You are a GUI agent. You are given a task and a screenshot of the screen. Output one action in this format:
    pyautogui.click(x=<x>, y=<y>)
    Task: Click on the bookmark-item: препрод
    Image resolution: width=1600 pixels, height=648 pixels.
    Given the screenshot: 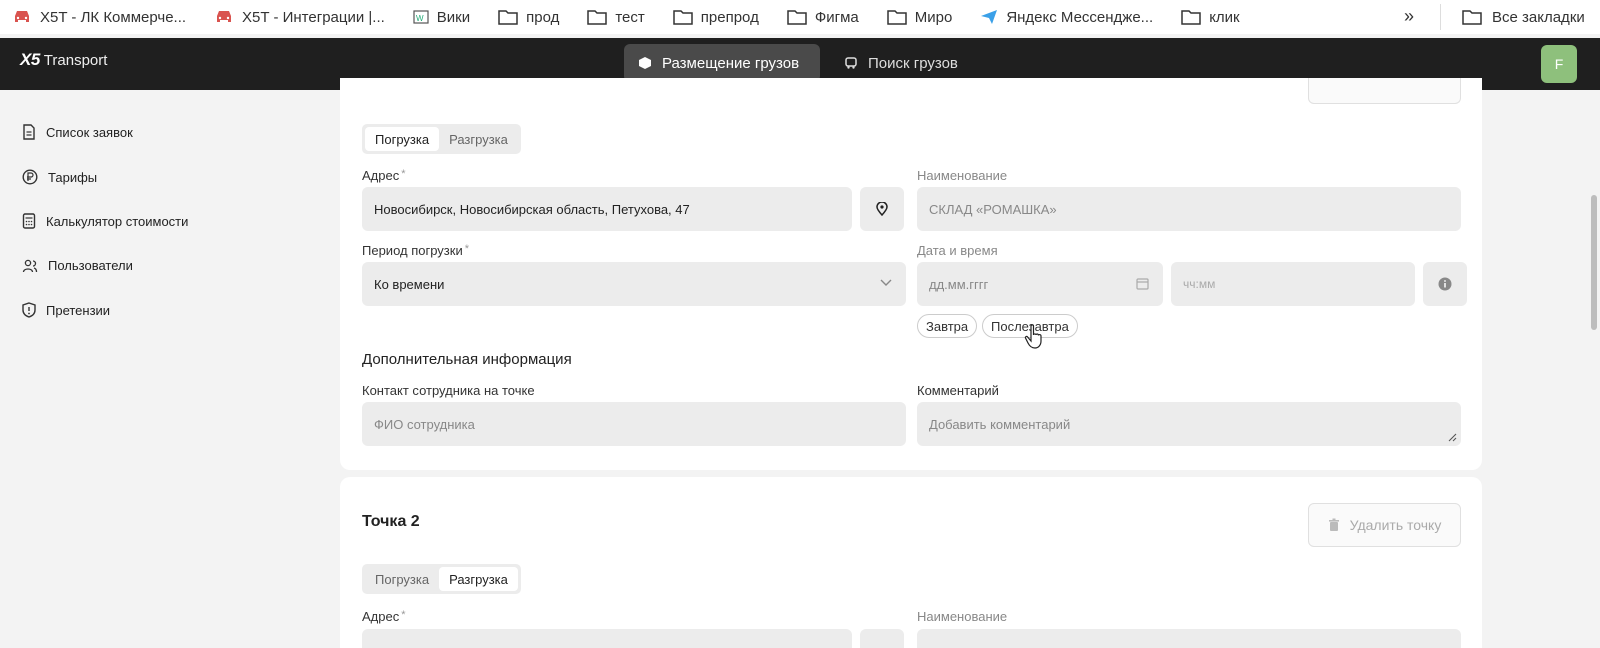 What is the action you would take?
    pyautogui.click(x=716, y=17)
    